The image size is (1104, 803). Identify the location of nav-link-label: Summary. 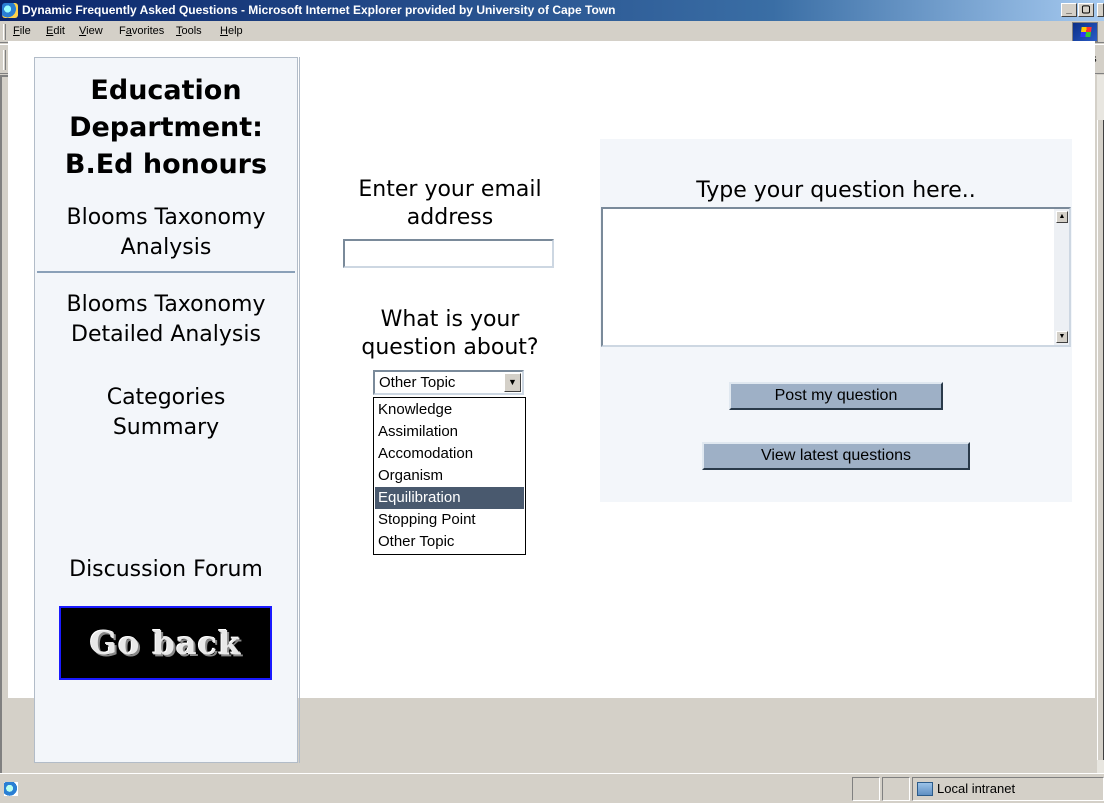
(166, 427).